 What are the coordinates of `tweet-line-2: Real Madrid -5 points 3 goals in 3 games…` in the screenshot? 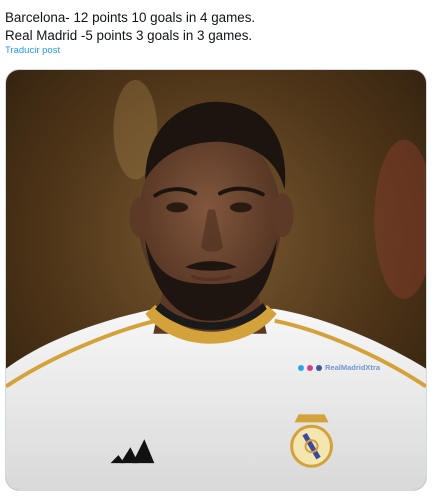 It's located at (129, 35).